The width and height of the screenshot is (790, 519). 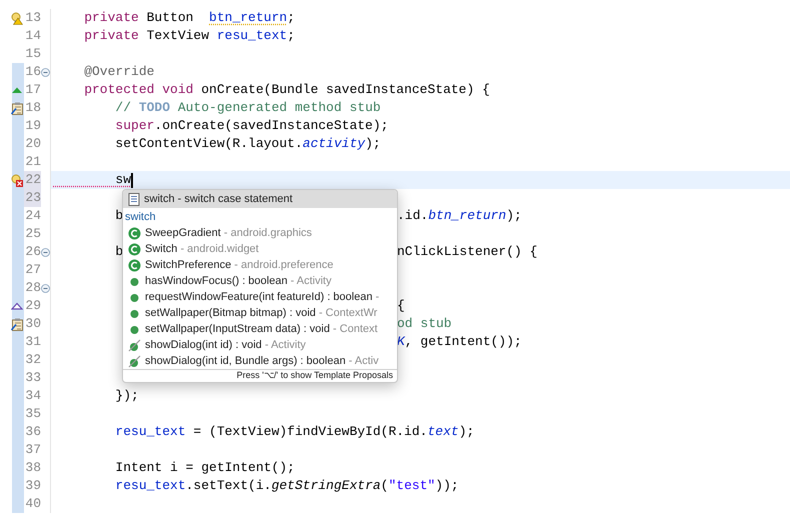 What do you see at coordinates (286, 486) in the screenshot?
I see `code-line: resu_text.setText(i.getStringExtra("test"));` at bounding box center [286, 486].